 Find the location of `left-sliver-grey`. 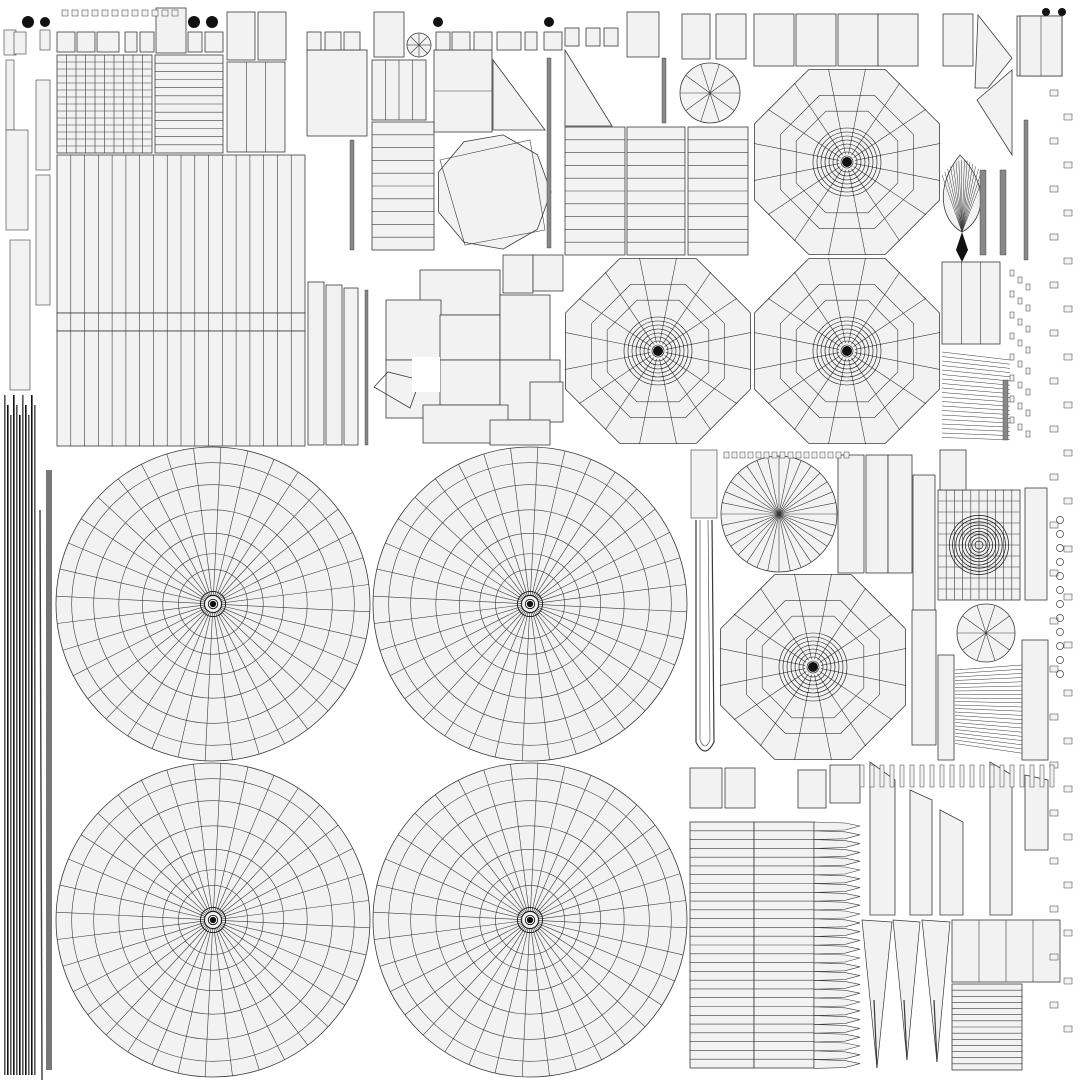

left-sliver-grey is located at coordinates (49, 770).